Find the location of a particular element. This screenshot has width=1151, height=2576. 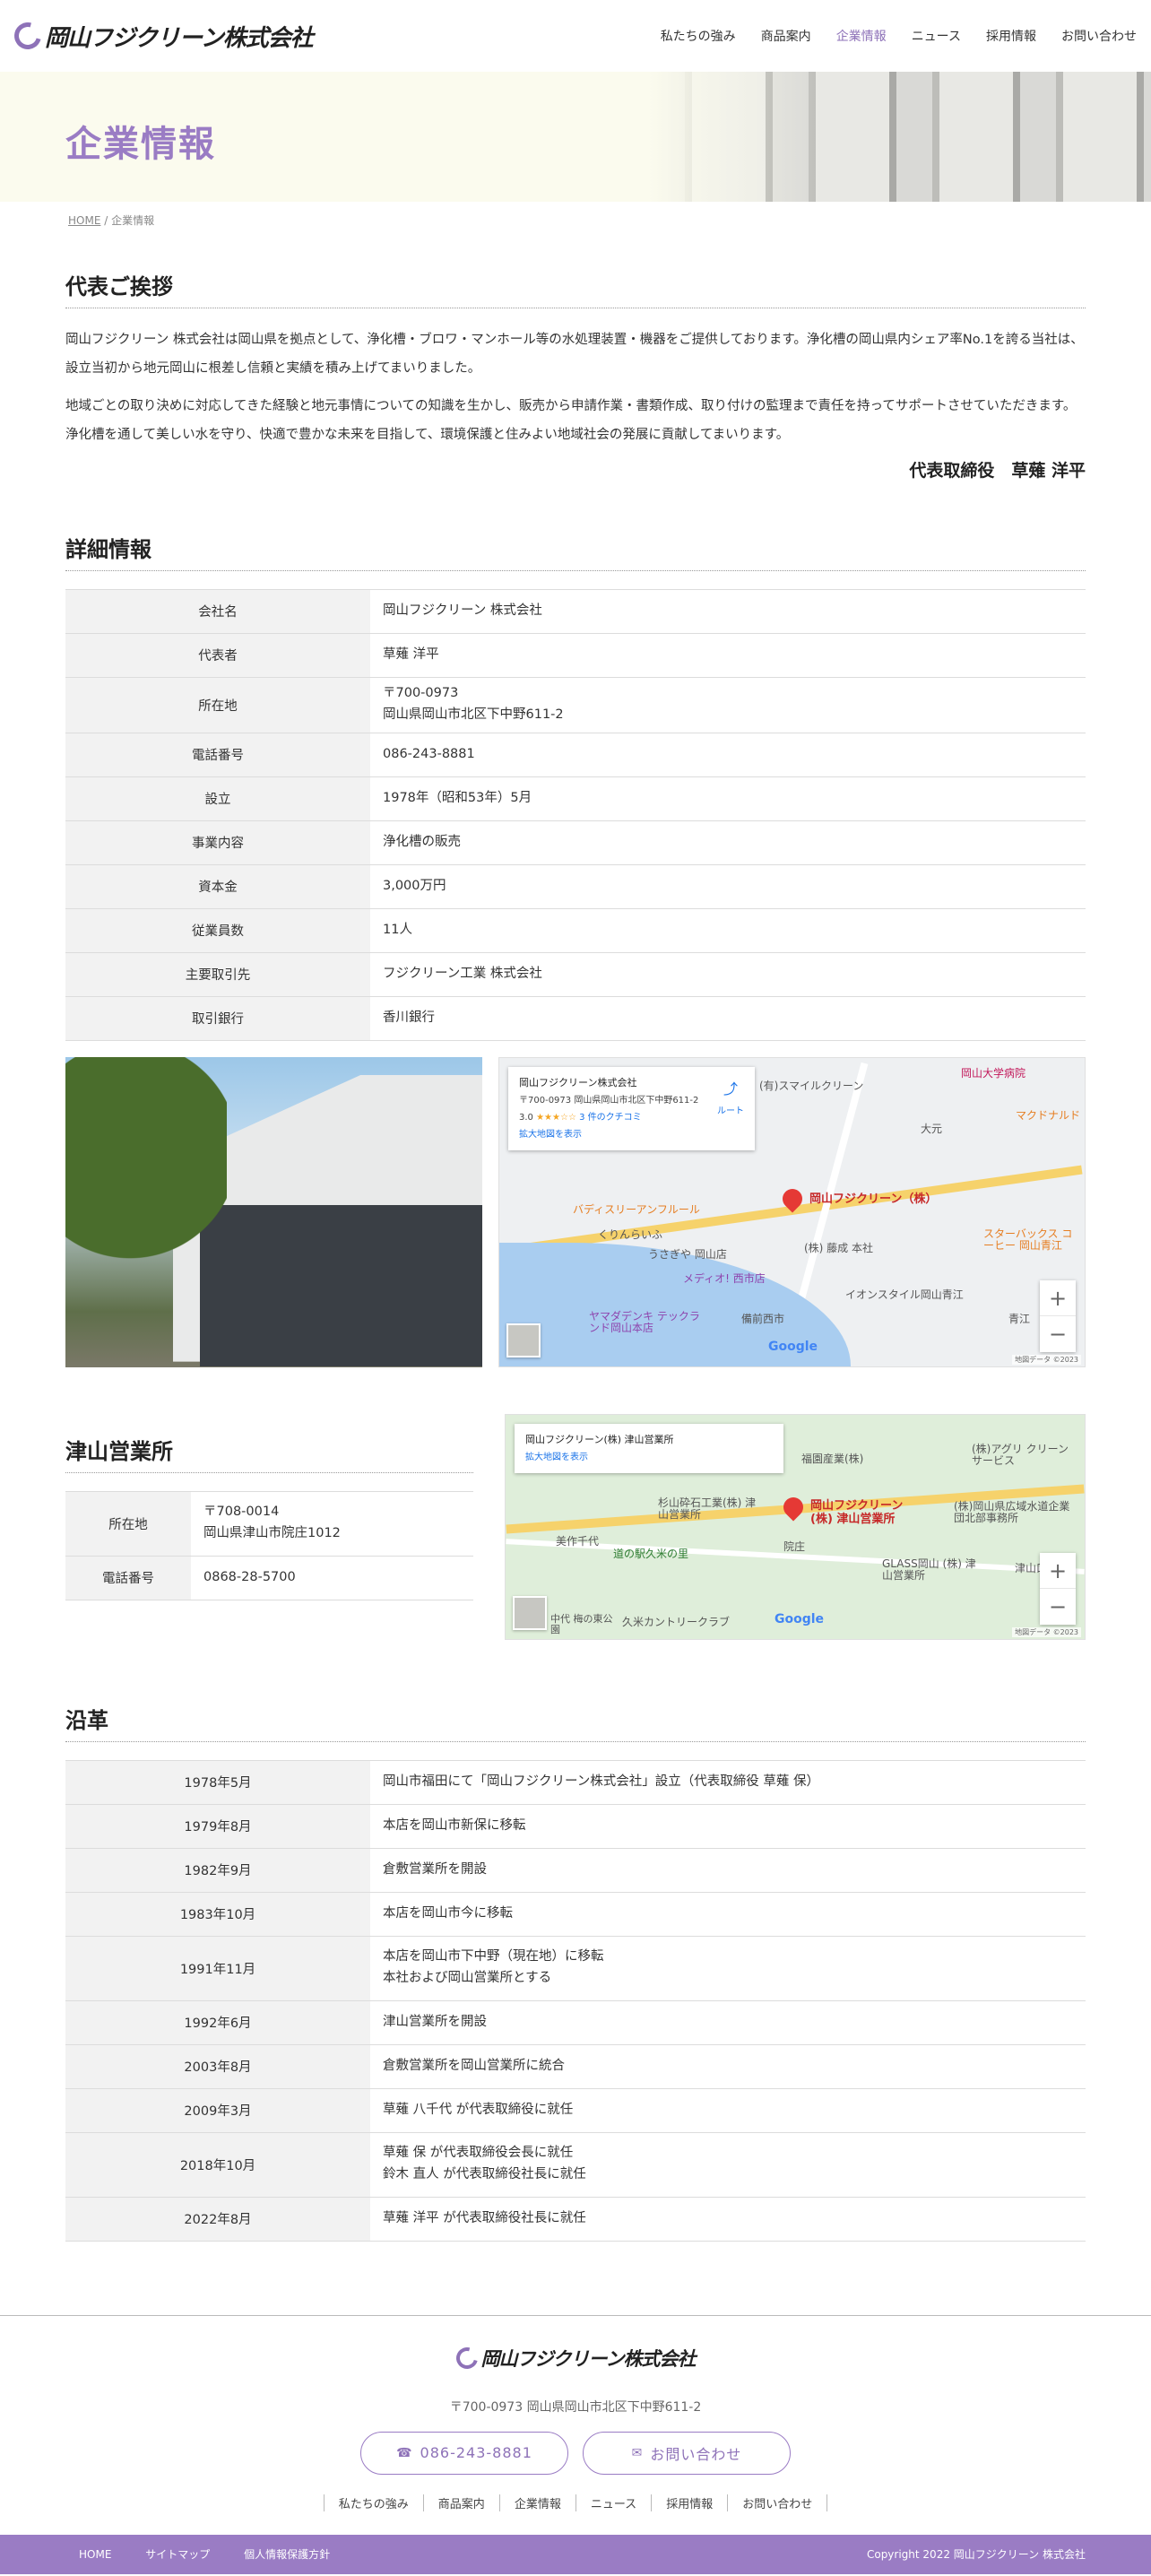

map-label: 道の駅久米の里 is located at coordinates (651, 1553).